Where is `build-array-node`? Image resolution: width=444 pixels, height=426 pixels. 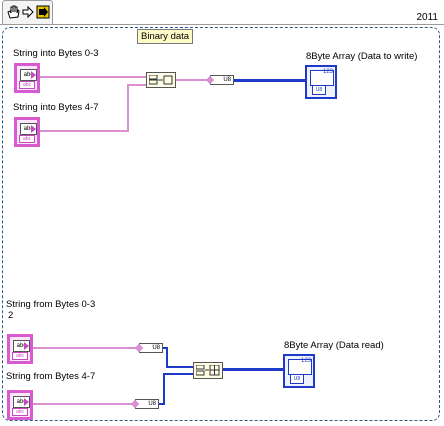
build-array-node is located at coordinates (208, 370).